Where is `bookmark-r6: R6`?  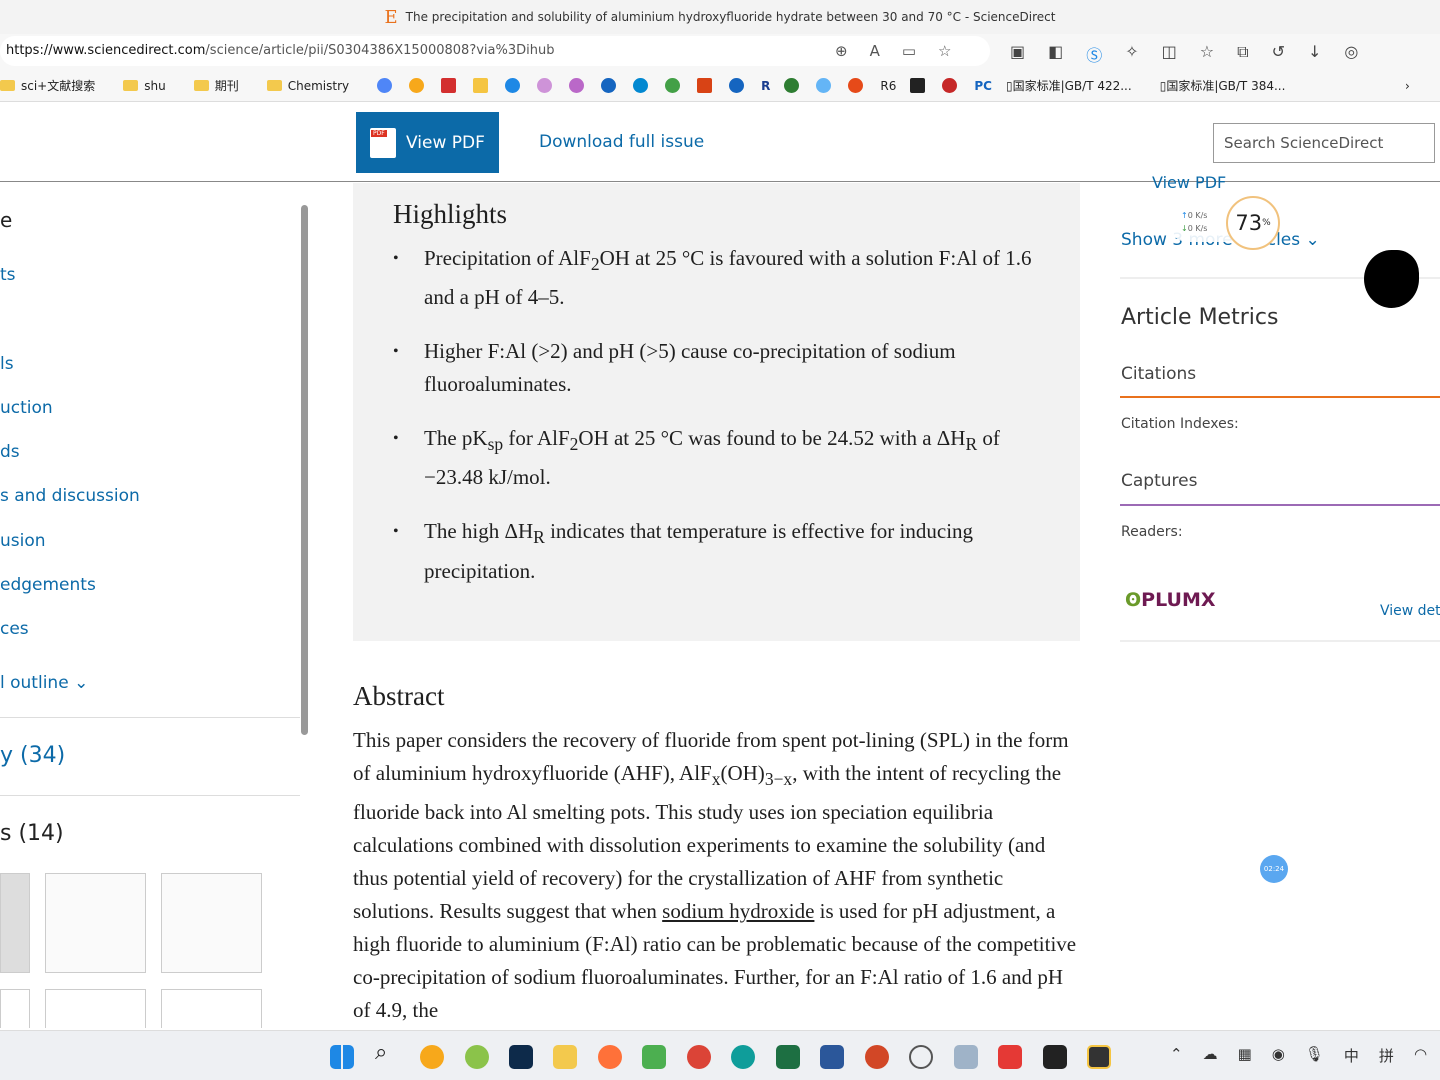 bookmark-r6: R6 is located at coordinates (888, 86).